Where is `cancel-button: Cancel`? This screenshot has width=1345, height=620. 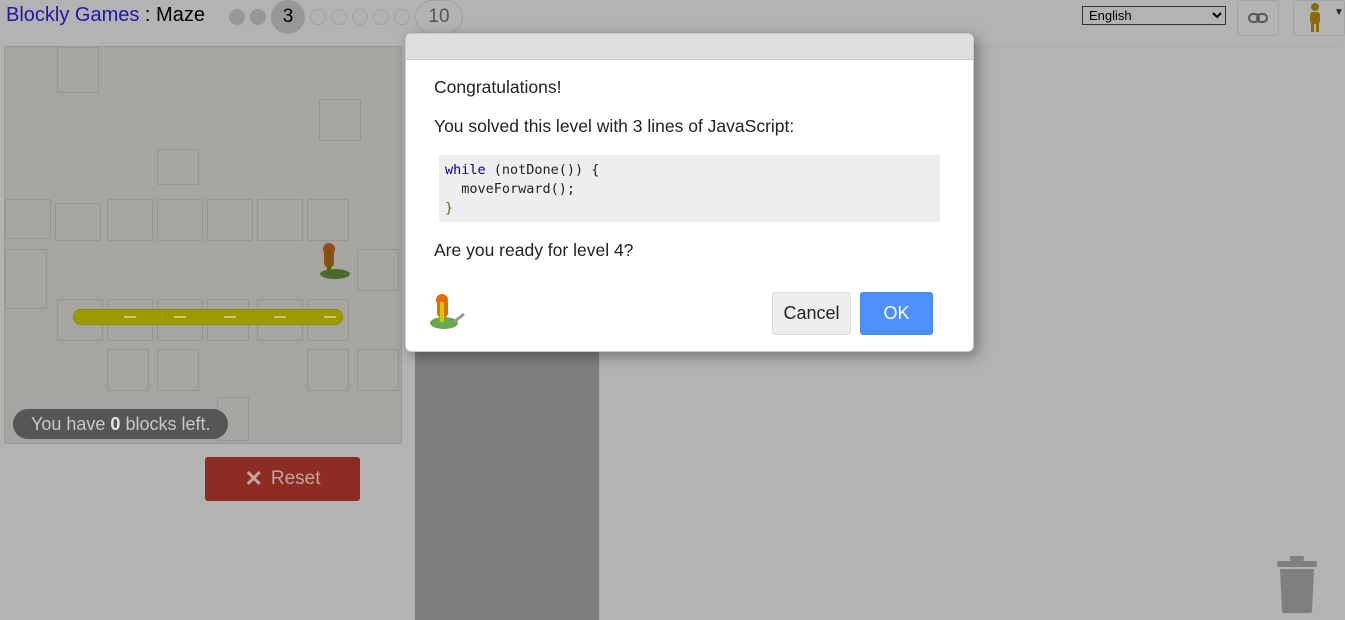 cancel-button: Cancel is located at coordinates (811, 313).